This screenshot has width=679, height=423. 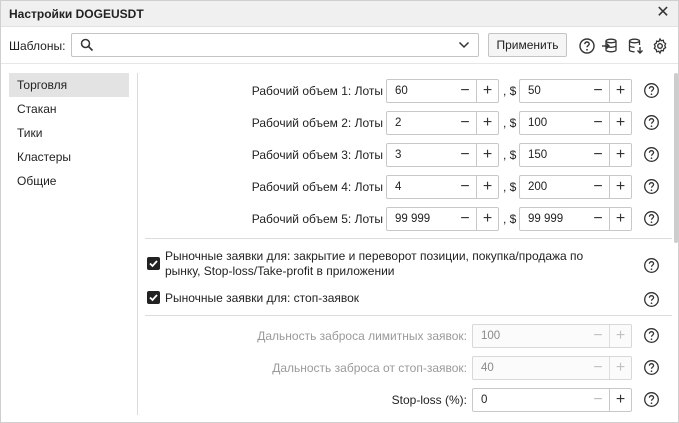 I want to click on volume-label: Рабочий объем 3: Лоты, so click(x=317, y=155).